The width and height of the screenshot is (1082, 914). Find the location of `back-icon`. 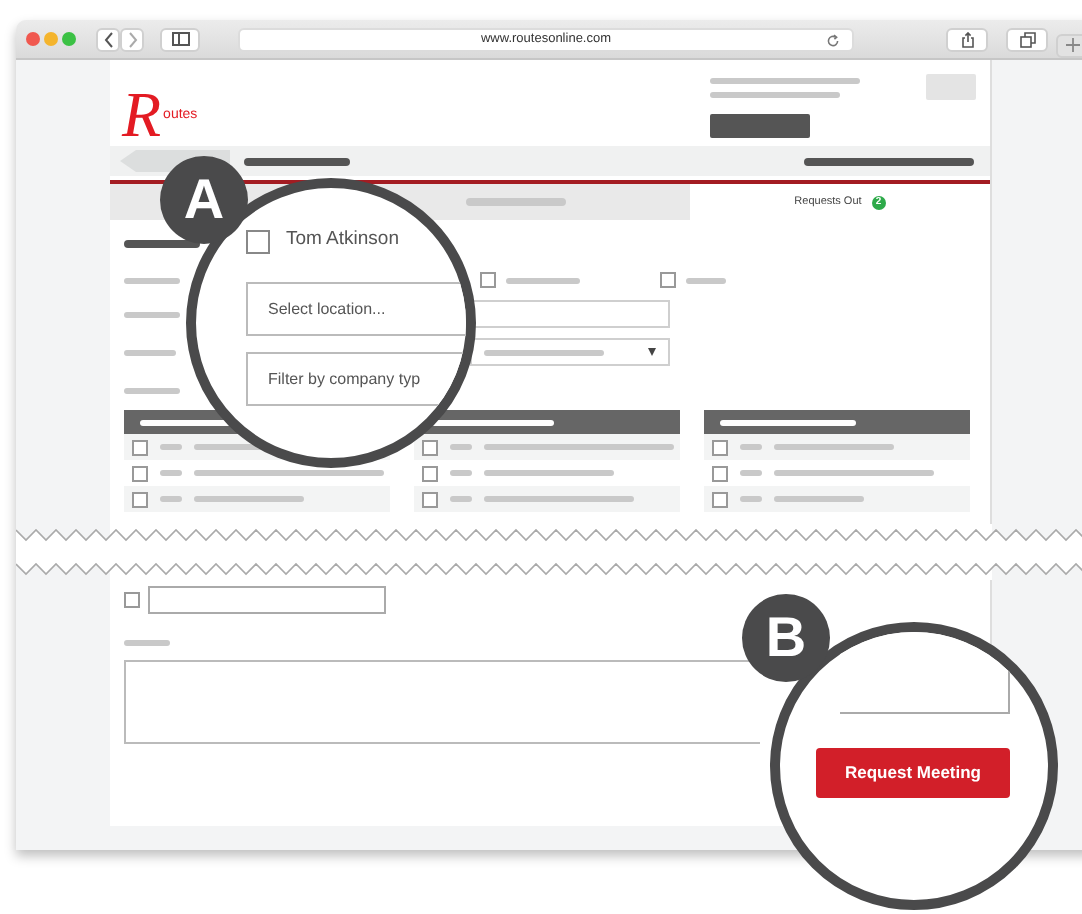

back-icon is located at coordinates (108, 39).